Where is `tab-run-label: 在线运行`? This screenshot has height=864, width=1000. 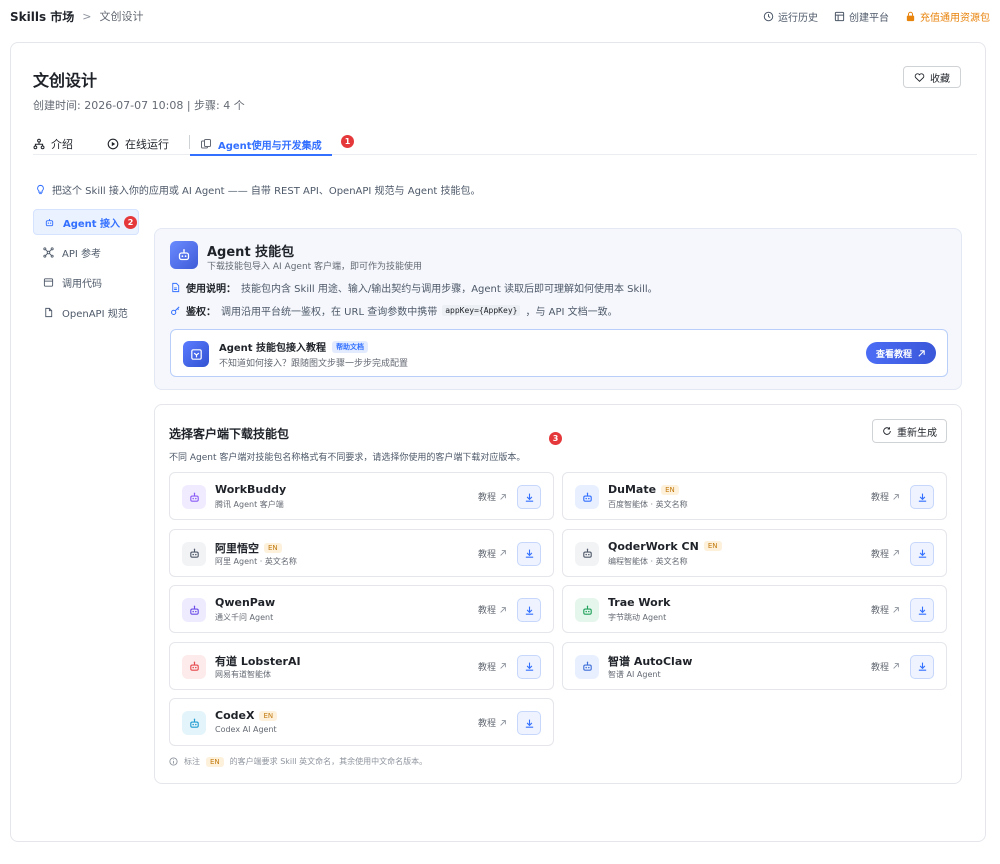 tab-run-label: 在线运行 is located at coordinates (147, 144).